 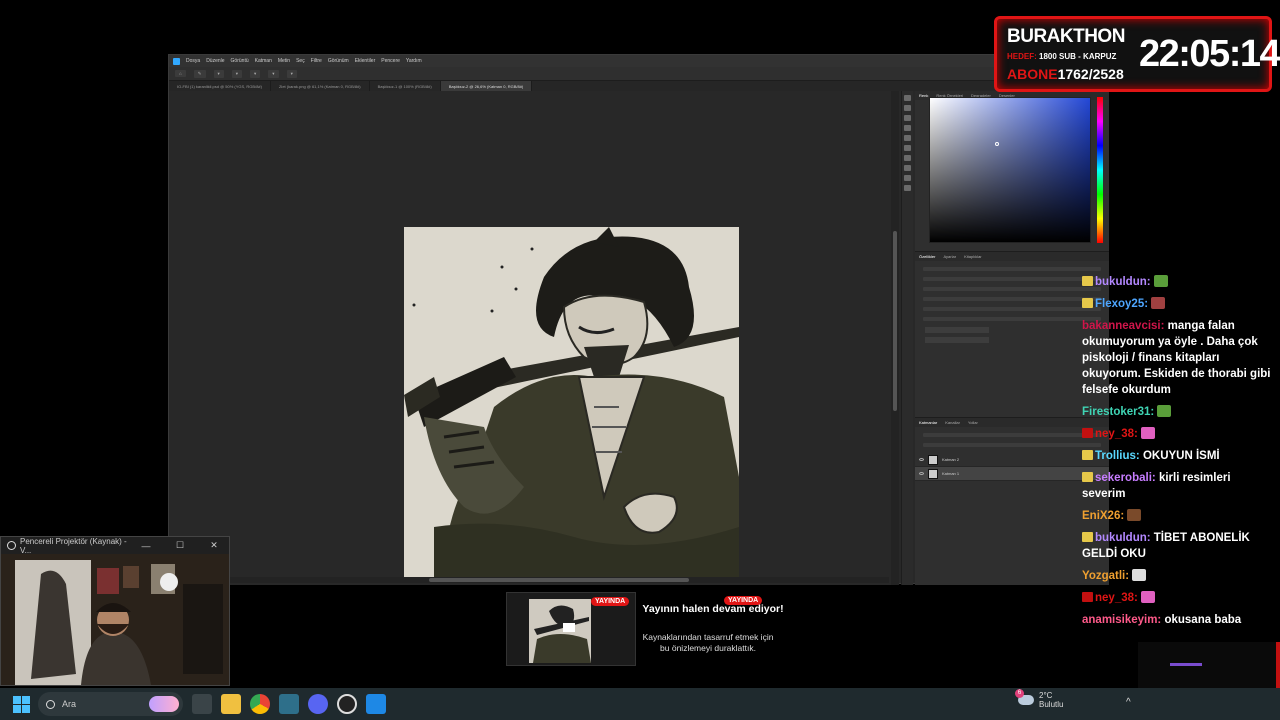 I want to click on panel-tab: Ayarlar, so click(x=949, y=256).